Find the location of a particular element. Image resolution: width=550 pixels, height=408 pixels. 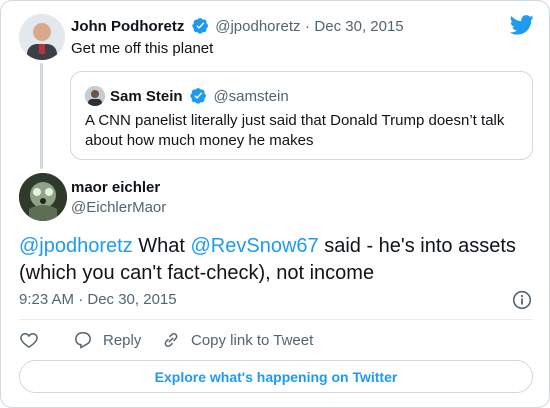

quoted-author-name: Sam Stein is located at coordinates (146, 96).